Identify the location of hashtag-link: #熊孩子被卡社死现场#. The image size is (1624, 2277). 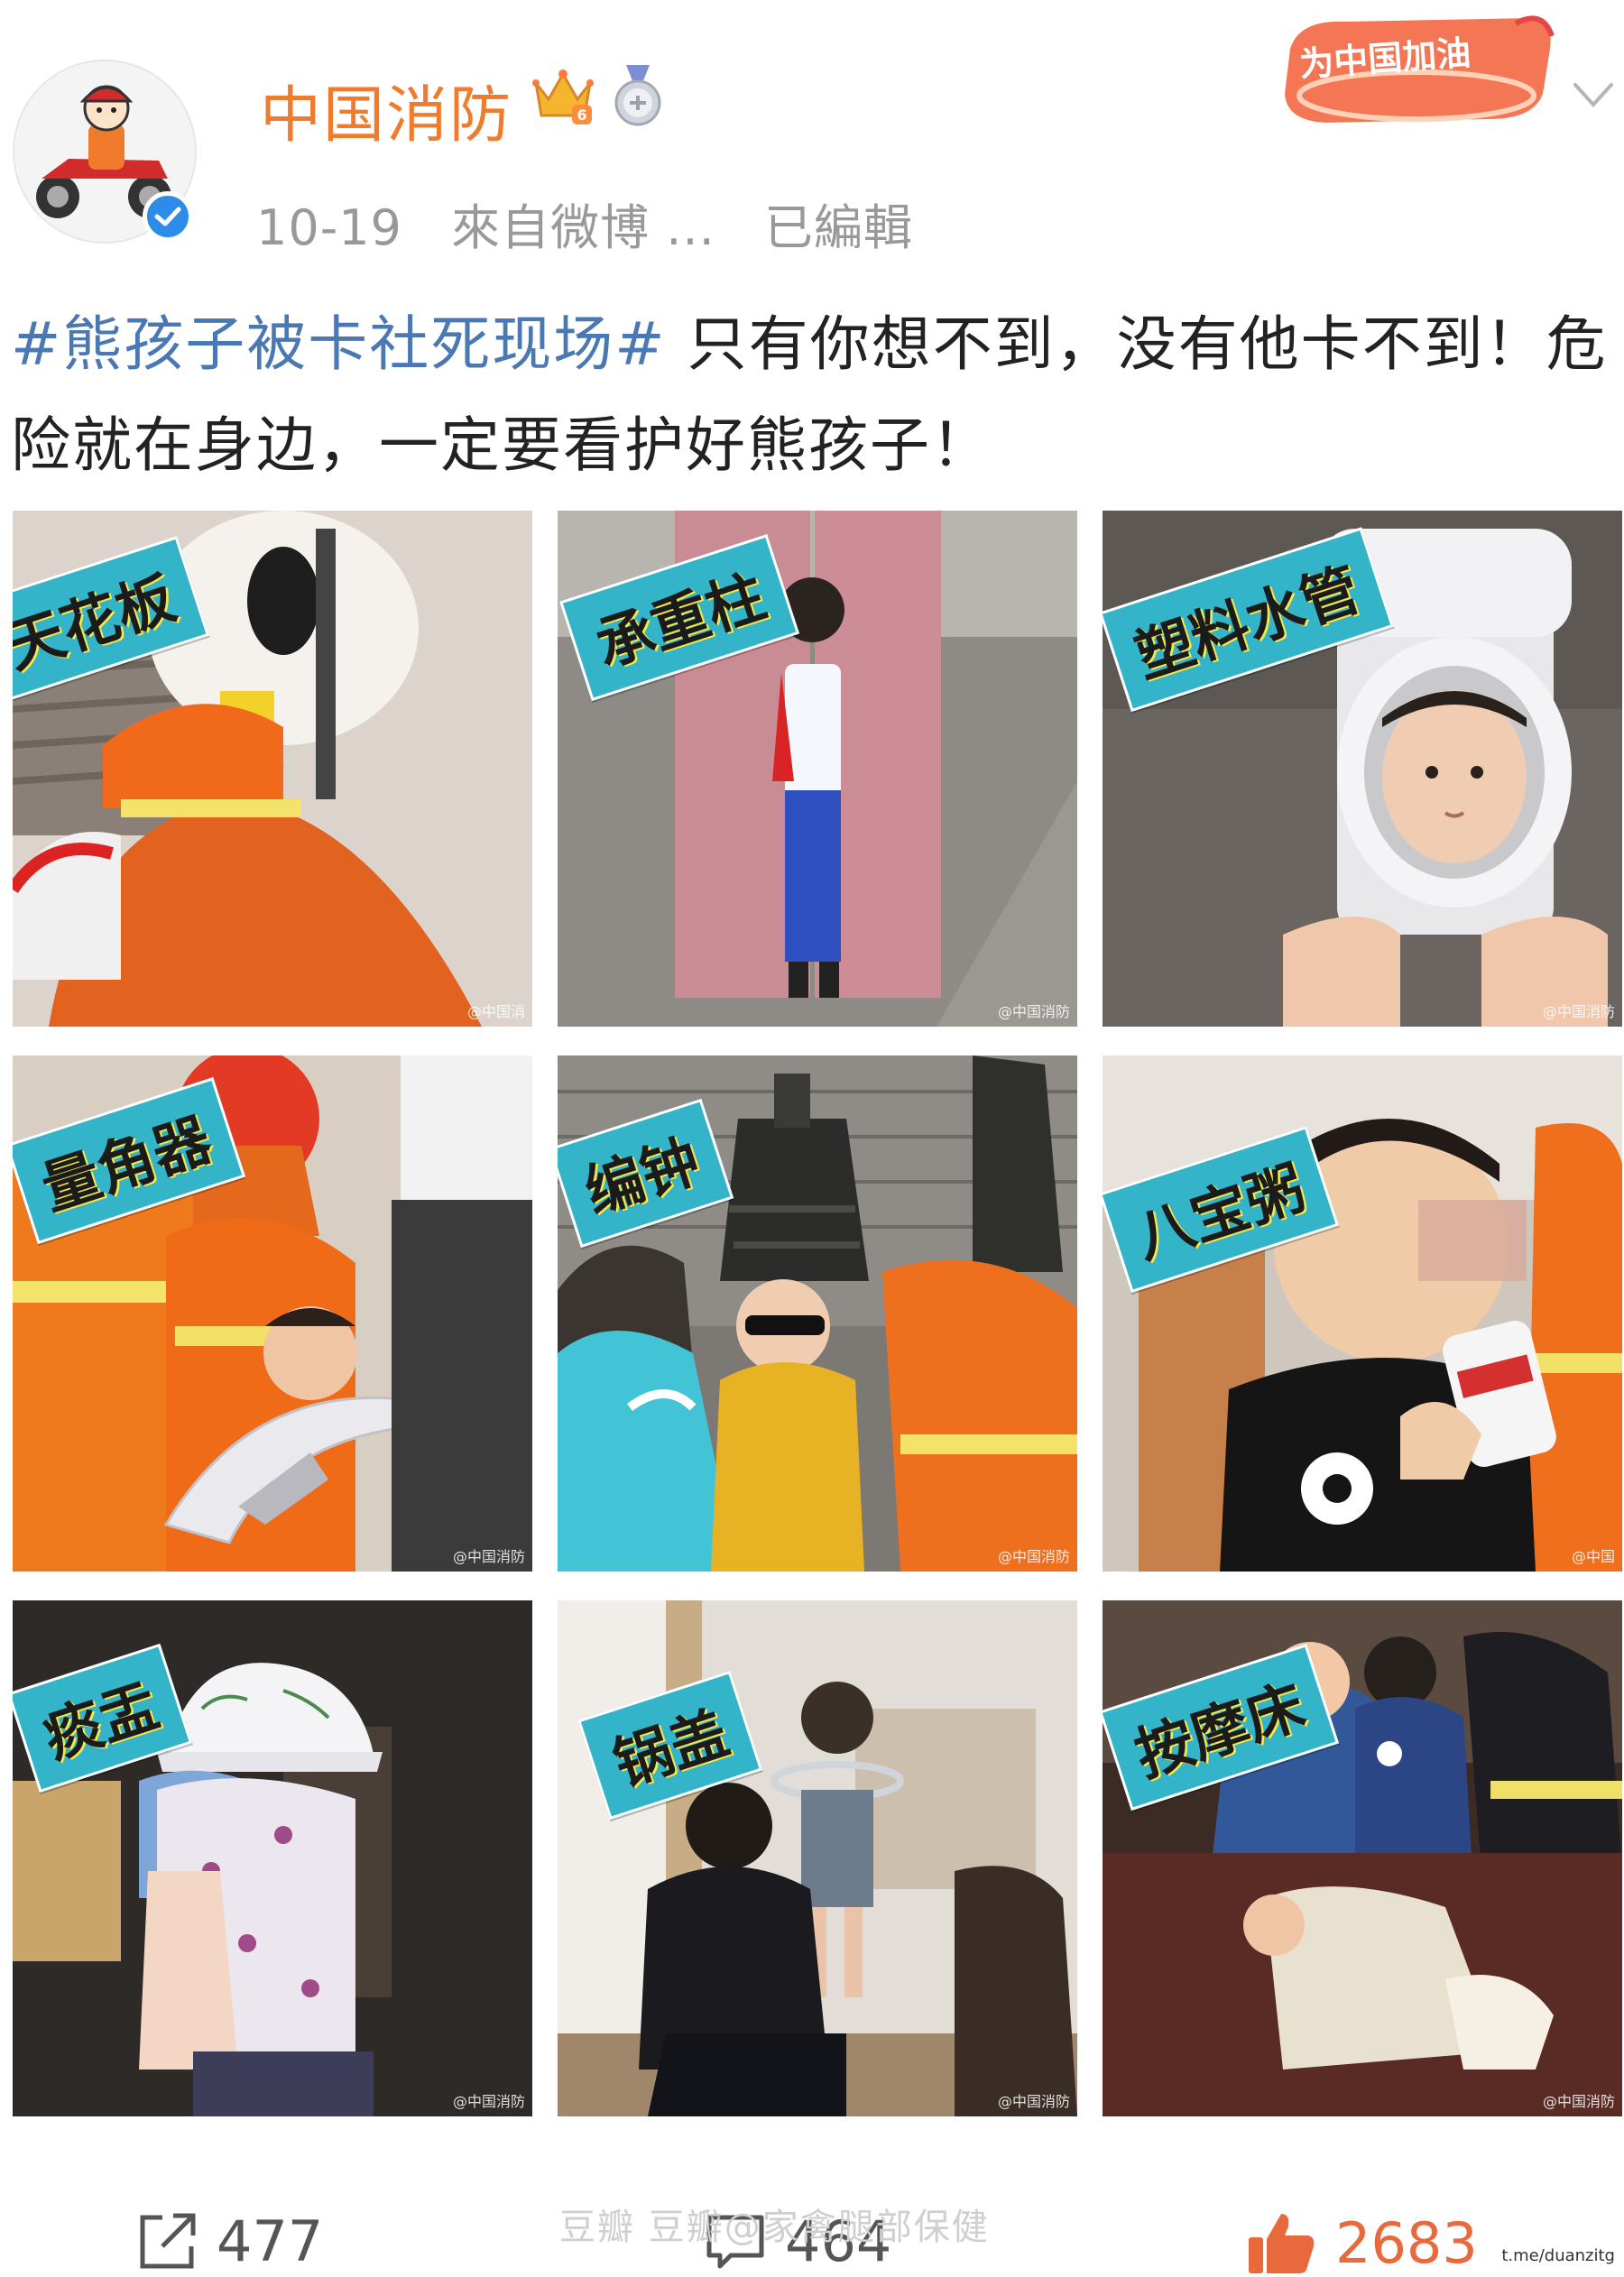
(339, 344).